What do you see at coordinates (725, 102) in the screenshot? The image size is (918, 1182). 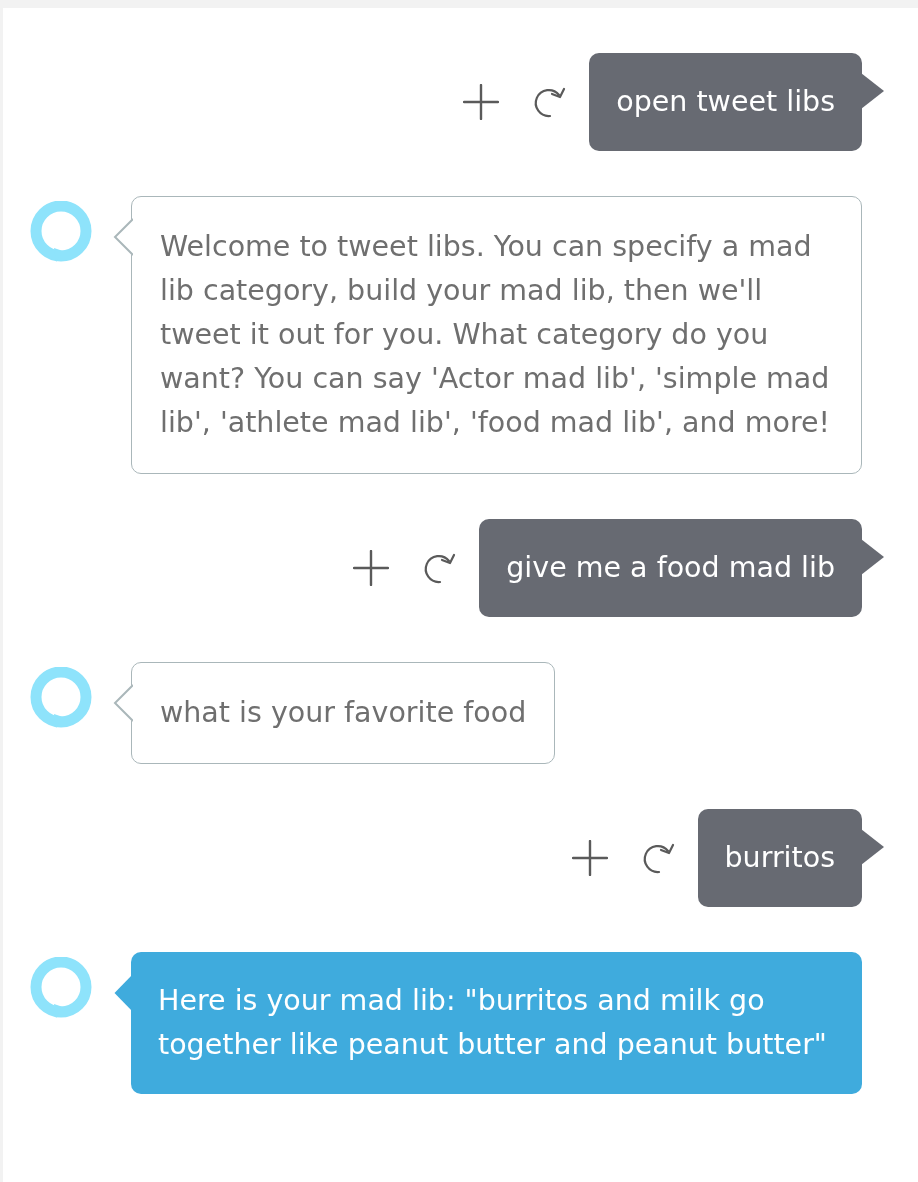 I see `message-text: open tweet libs` at bounding box center [725, 102].